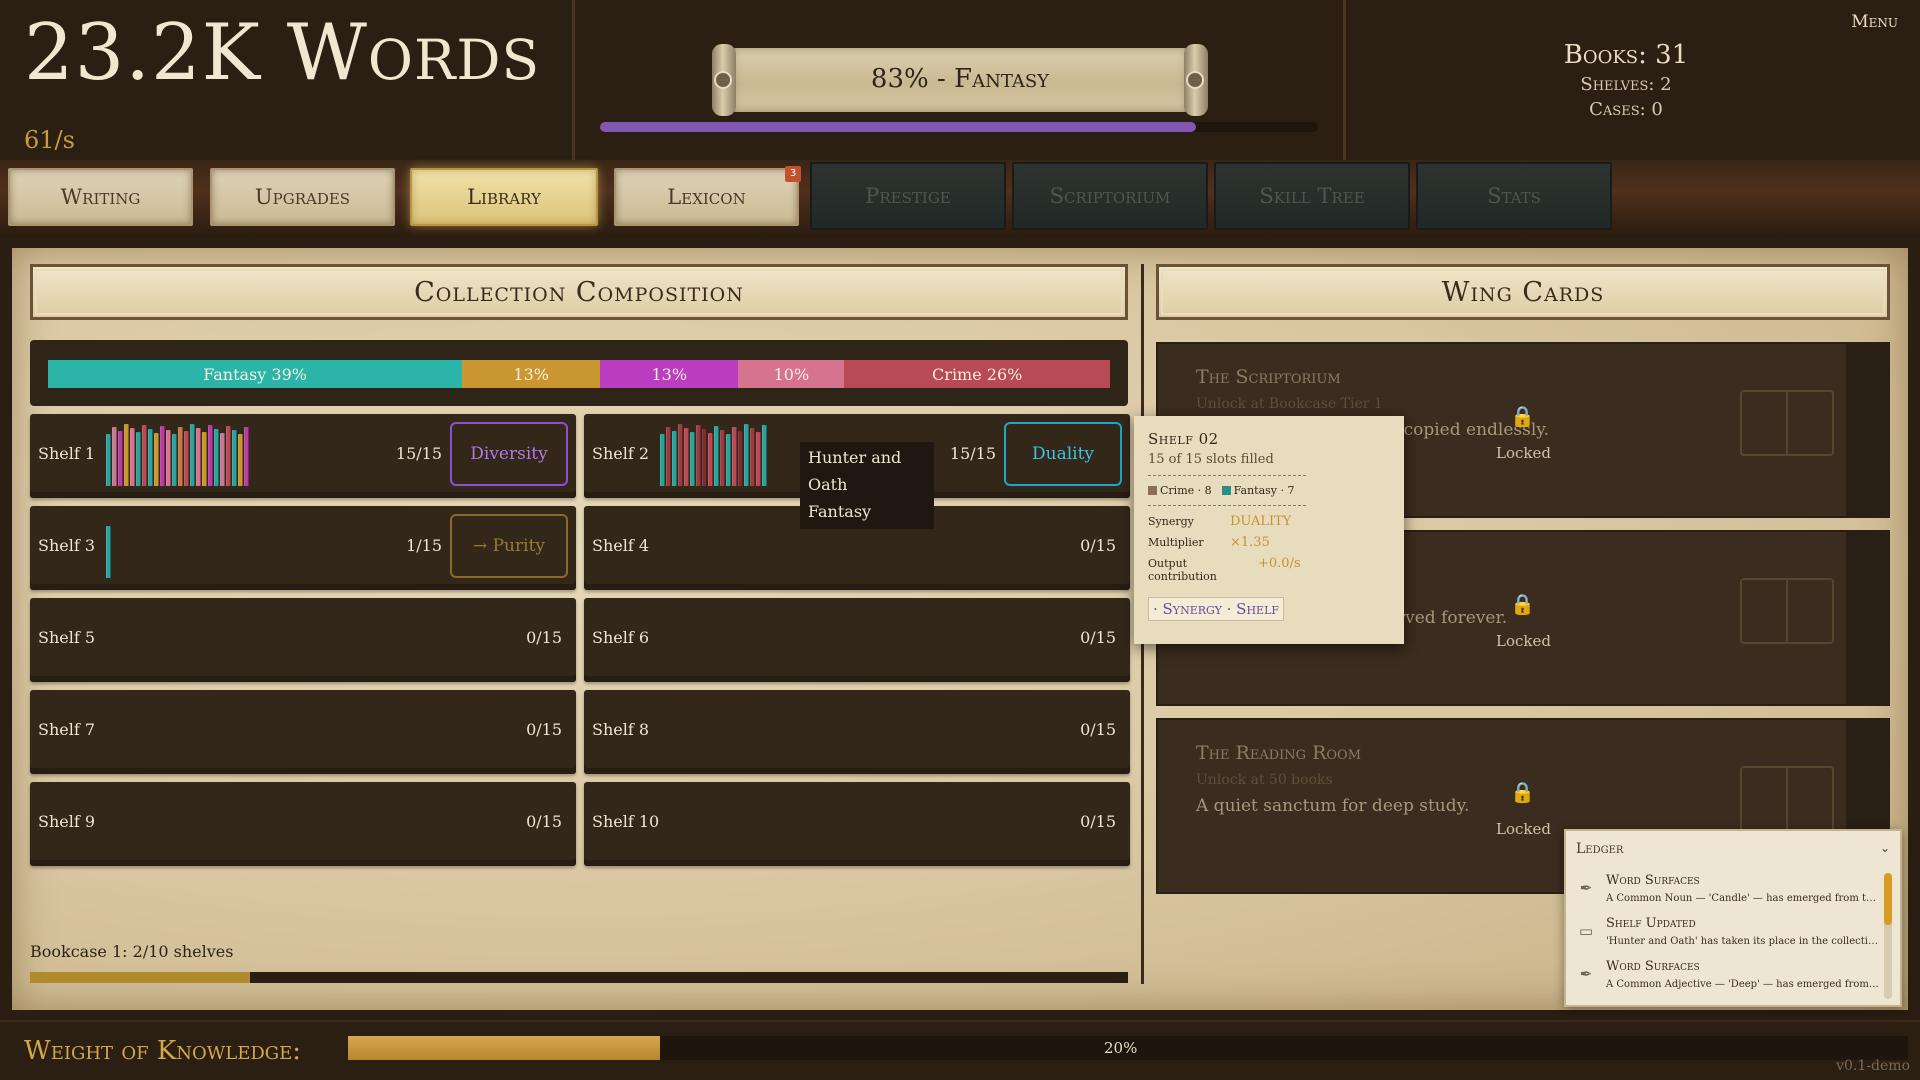  What do you see at coordinates (573, 80) in the screenshot?
I see `header-divider` at bounding box center [573, 80].